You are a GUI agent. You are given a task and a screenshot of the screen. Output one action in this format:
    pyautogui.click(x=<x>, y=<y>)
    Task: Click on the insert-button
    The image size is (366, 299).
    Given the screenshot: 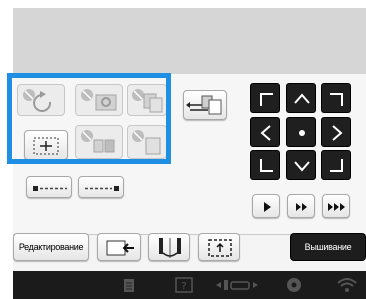 What is the action you would take?
    pyautogui.click(x=119, y=247)
    